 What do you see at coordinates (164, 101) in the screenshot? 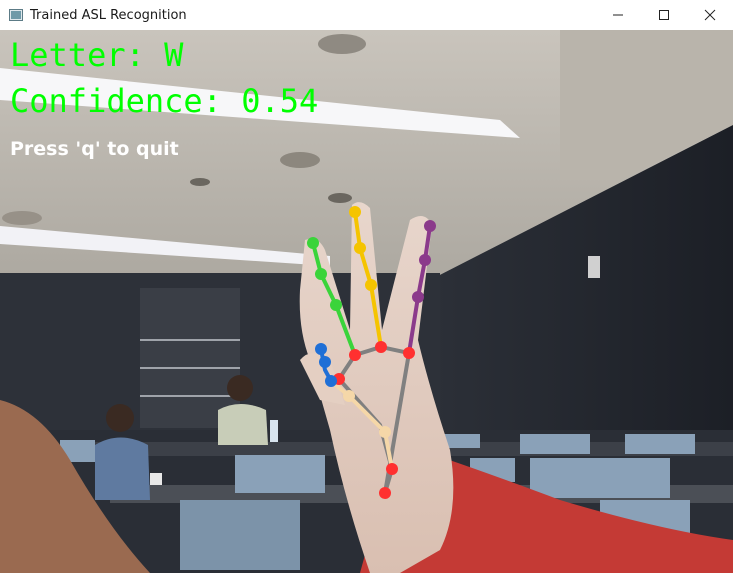
I see `confidence-score: Confidence: 0.54` at bounding box center [164, 101].